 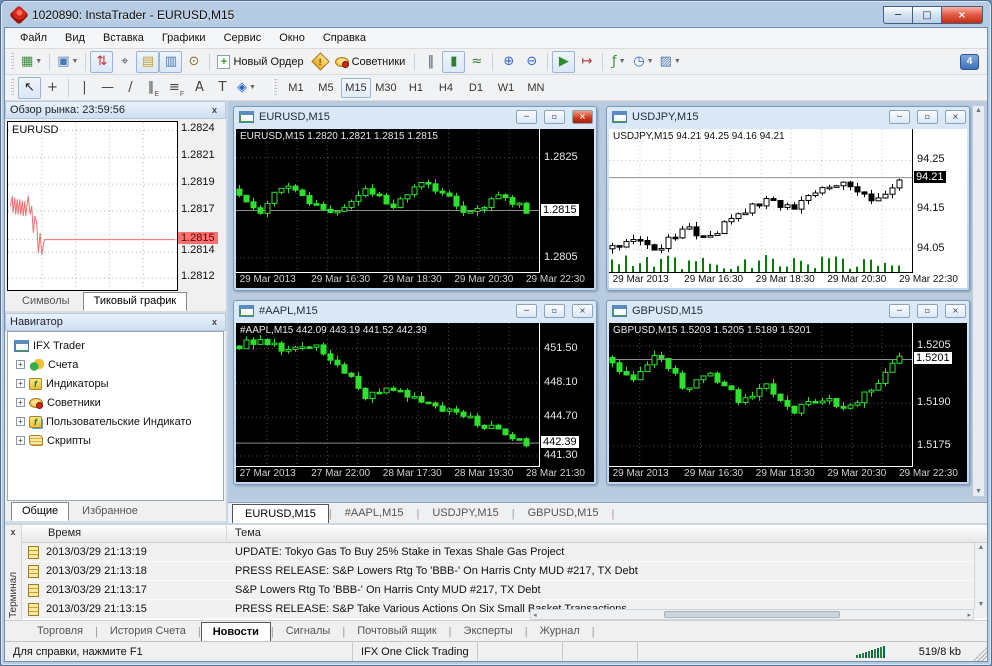 I want to click on indicators-button: ƒ ▼, so click(x=618, y=62).